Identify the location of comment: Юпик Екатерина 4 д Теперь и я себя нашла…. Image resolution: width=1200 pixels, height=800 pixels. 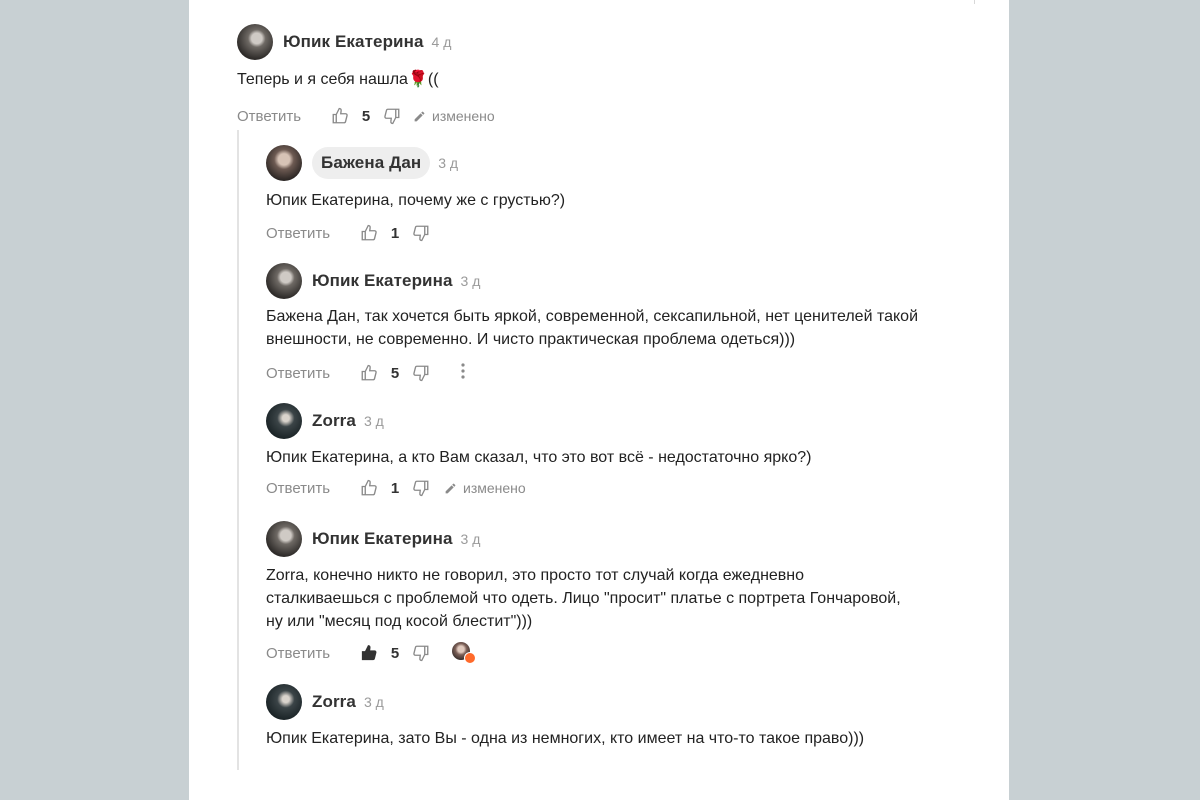
(587, 76).